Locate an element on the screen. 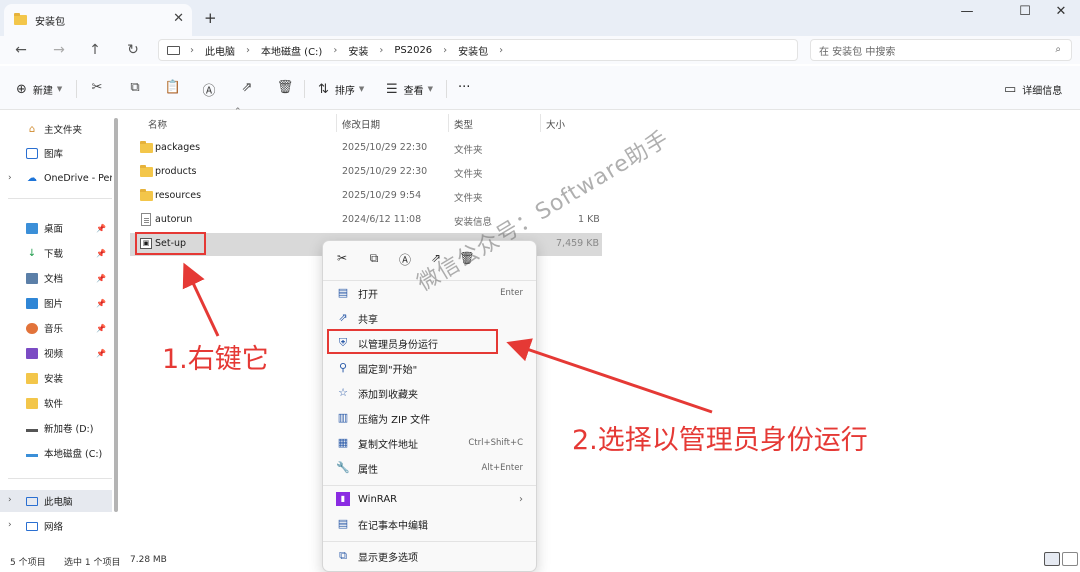 The image size is (1080, 572). status-bar: 5 个项目 选中 1 个项目 7.28 MB is located at coordinates (540, 560).